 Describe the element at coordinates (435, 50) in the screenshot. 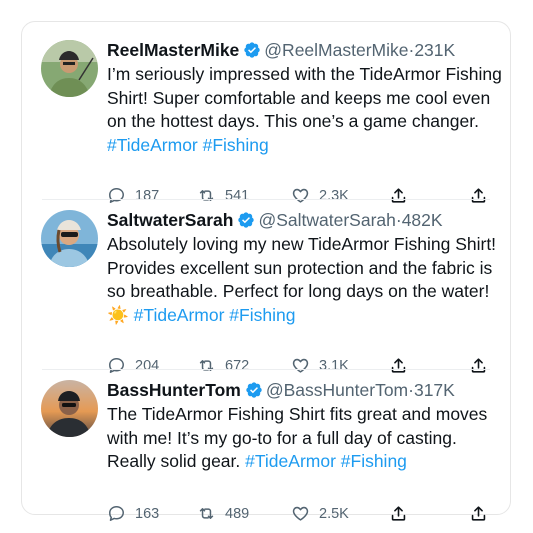

I see `follower-count: 231K` at that location.